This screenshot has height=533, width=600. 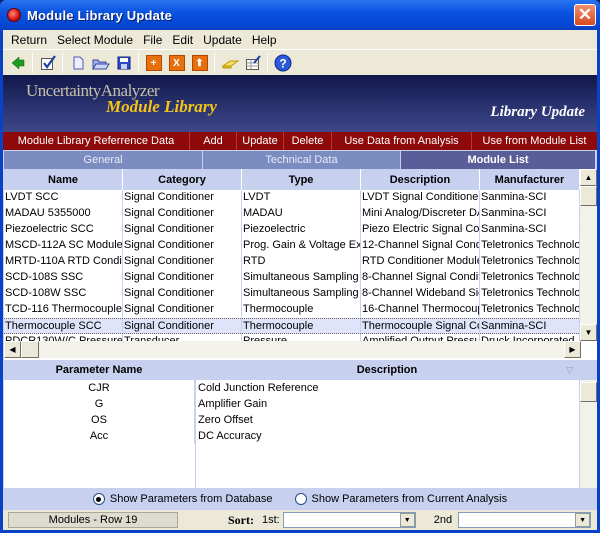 I want to click on scroll-down-button: ▼, so click(x=588, y=332).